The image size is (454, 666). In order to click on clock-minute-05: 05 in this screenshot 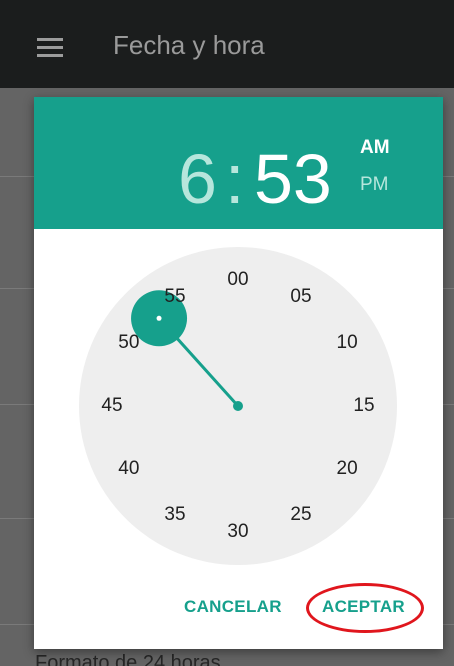, I will do `click(301, 297)`.